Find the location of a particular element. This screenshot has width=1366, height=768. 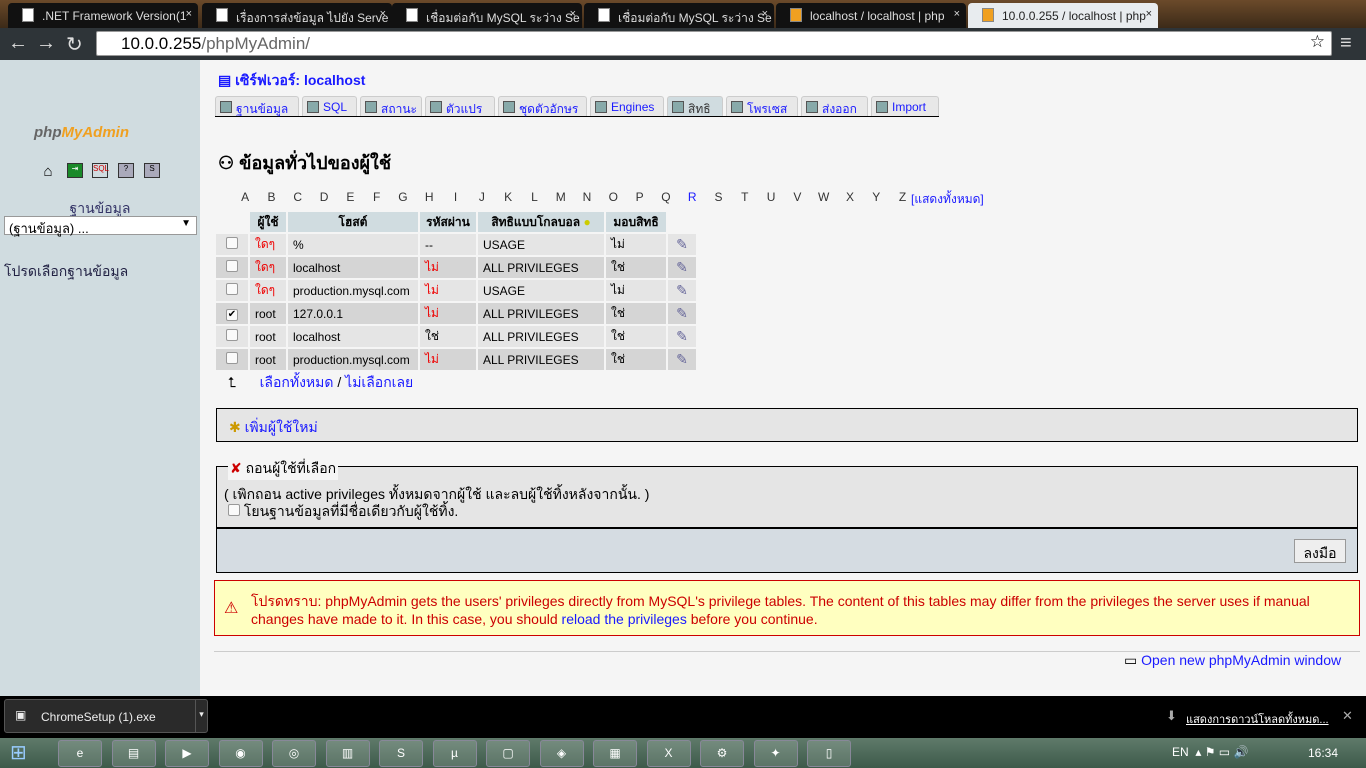

phpmyadmin-logo: phpMyAdmin is located at coordinates (81, 132).